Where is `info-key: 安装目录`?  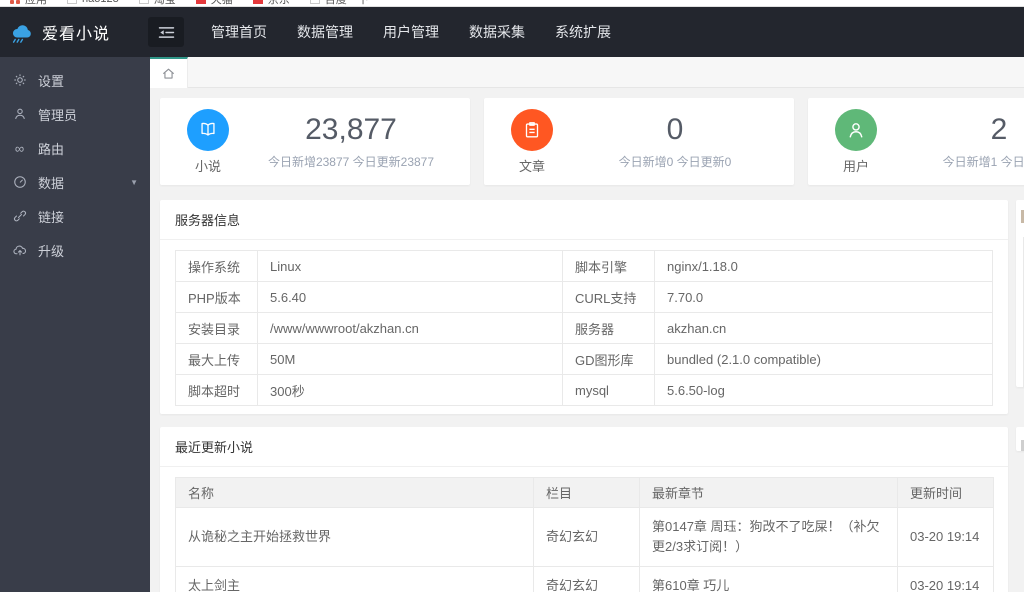
info-key: 安装目录 is located at coordinates (216, 328).